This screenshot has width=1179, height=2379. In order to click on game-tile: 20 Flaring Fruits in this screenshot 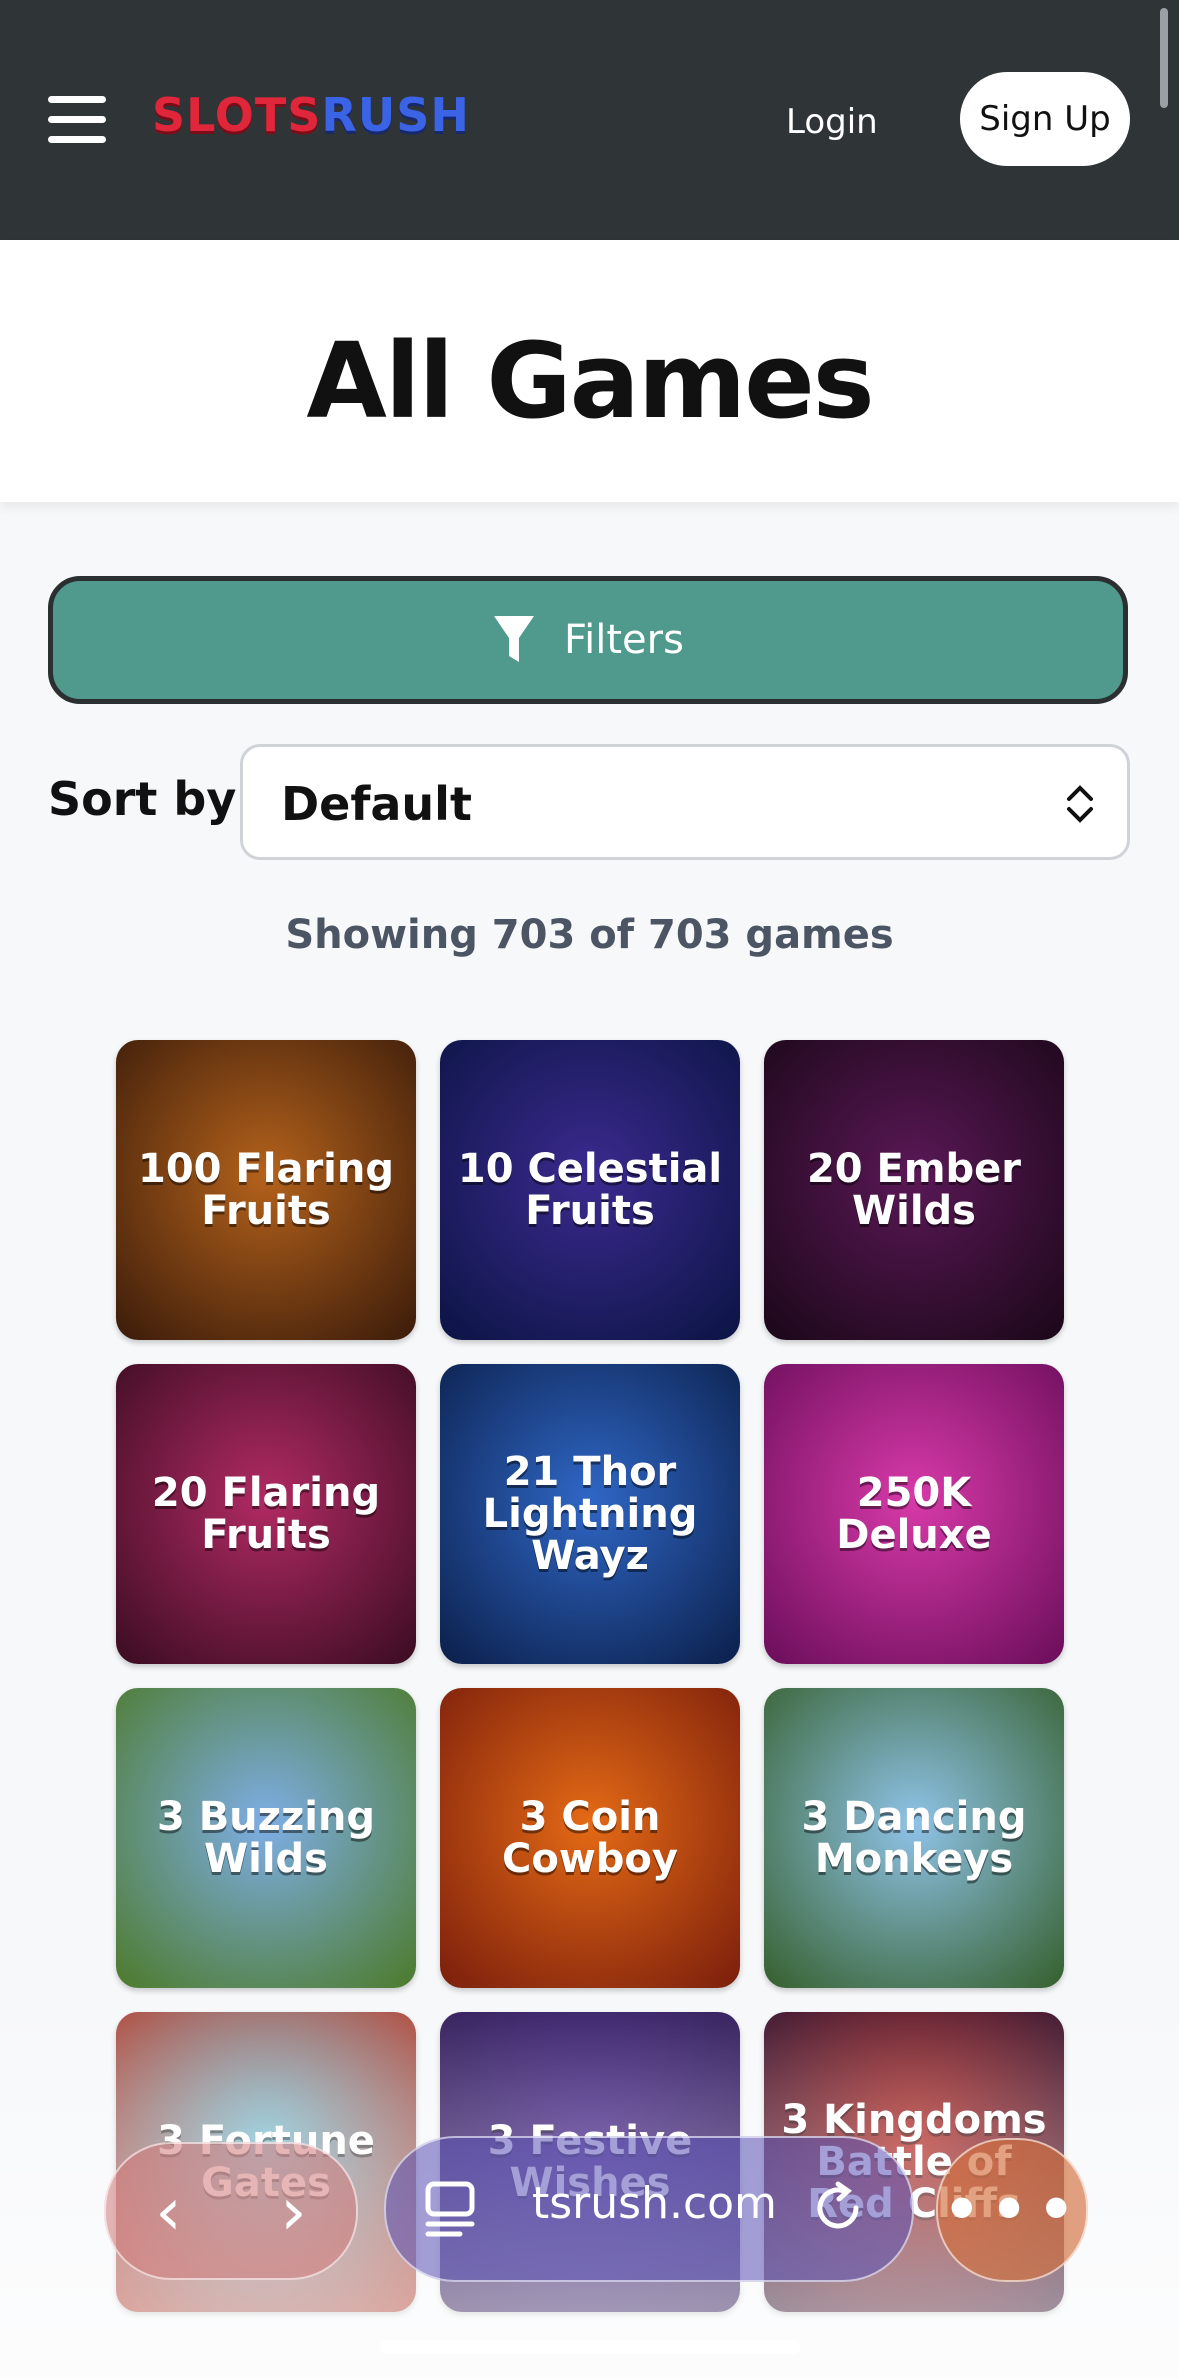, I will do `click(266, 1514)`.